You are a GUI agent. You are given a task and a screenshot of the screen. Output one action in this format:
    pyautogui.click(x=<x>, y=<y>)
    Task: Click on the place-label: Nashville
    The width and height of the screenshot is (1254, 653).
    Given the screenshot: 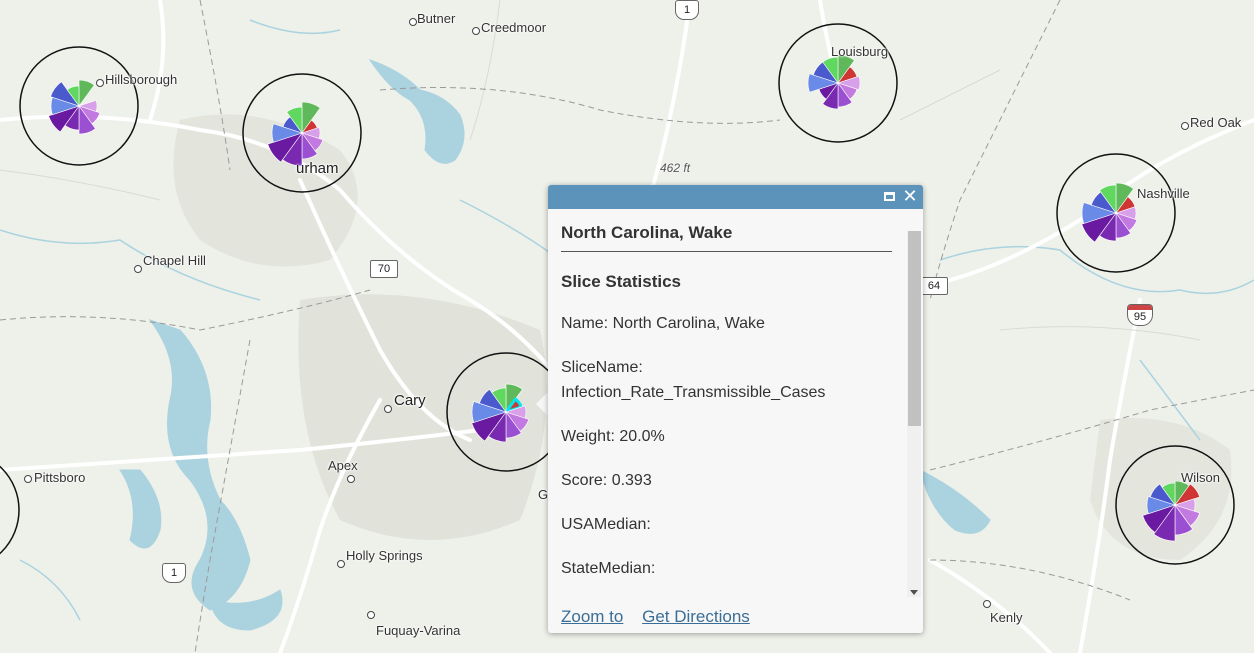 What is the action you would take?
    pyautogui.click(x=1163, y=193)
    